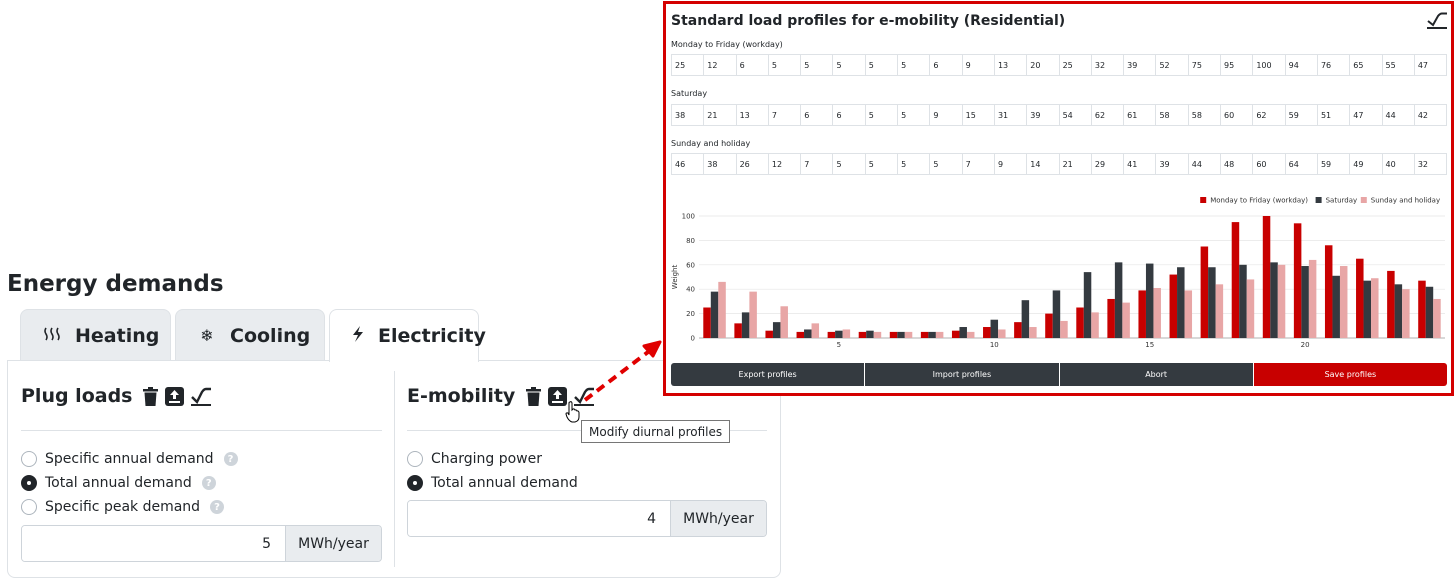 The height and width of the screenshot is (585, 1455). What do you see at coordinates (492, 483) in the screenshot?
I see `radio-total-annual-demand: Total annual demand` at bounding box center [492, 483].